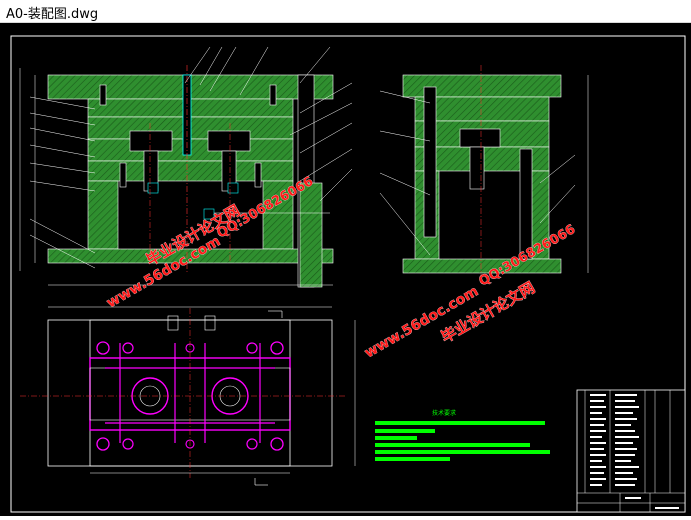 This screenshot has height=520, width=691. What do you see at coordinates (345, 11) in the screenshot?
I see `document-tab-bar: A0-装配图.dwg` at bounding box center [345, 11].